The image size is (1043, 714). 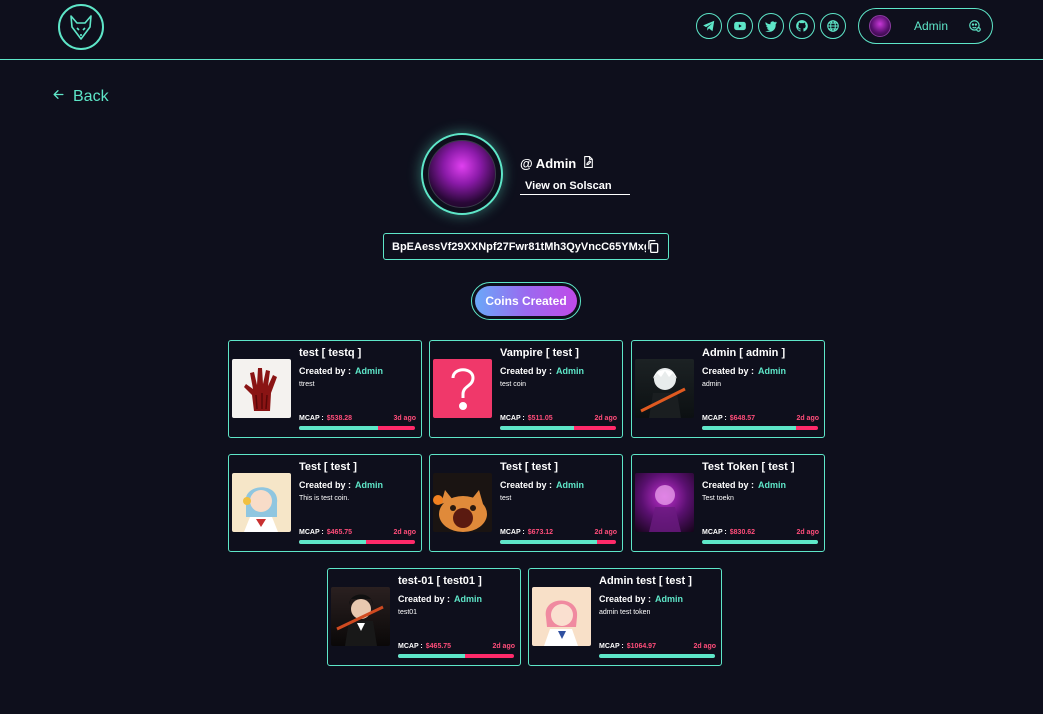 What do you see at coordinates (742, 418) in the screenshot?
I see `mcap-value: $648.57` at bounding box center [742, 418].